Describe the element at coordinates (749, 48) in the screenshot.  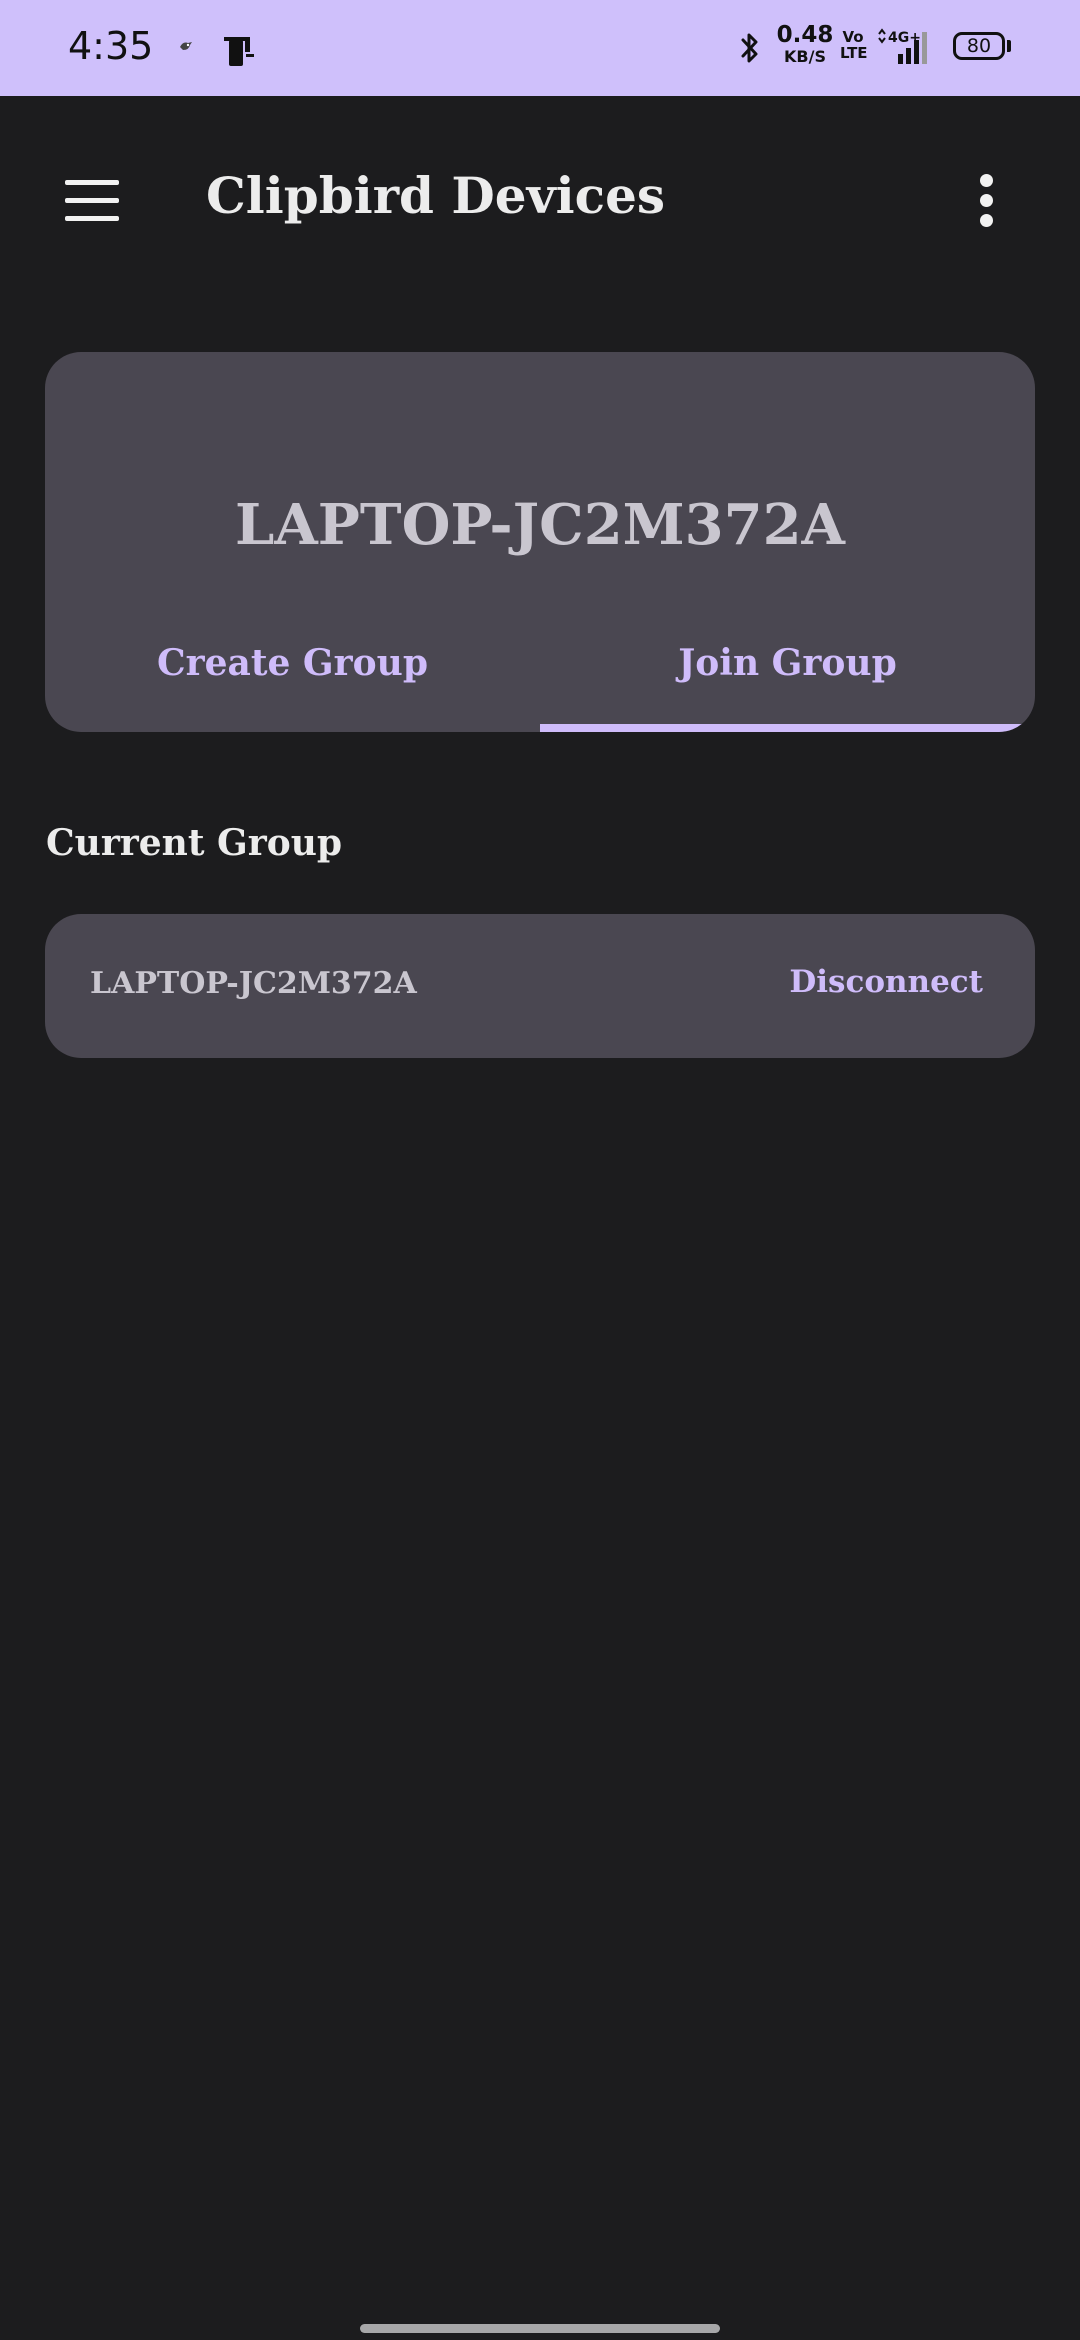
I see `bluetooth-icon` at that location.